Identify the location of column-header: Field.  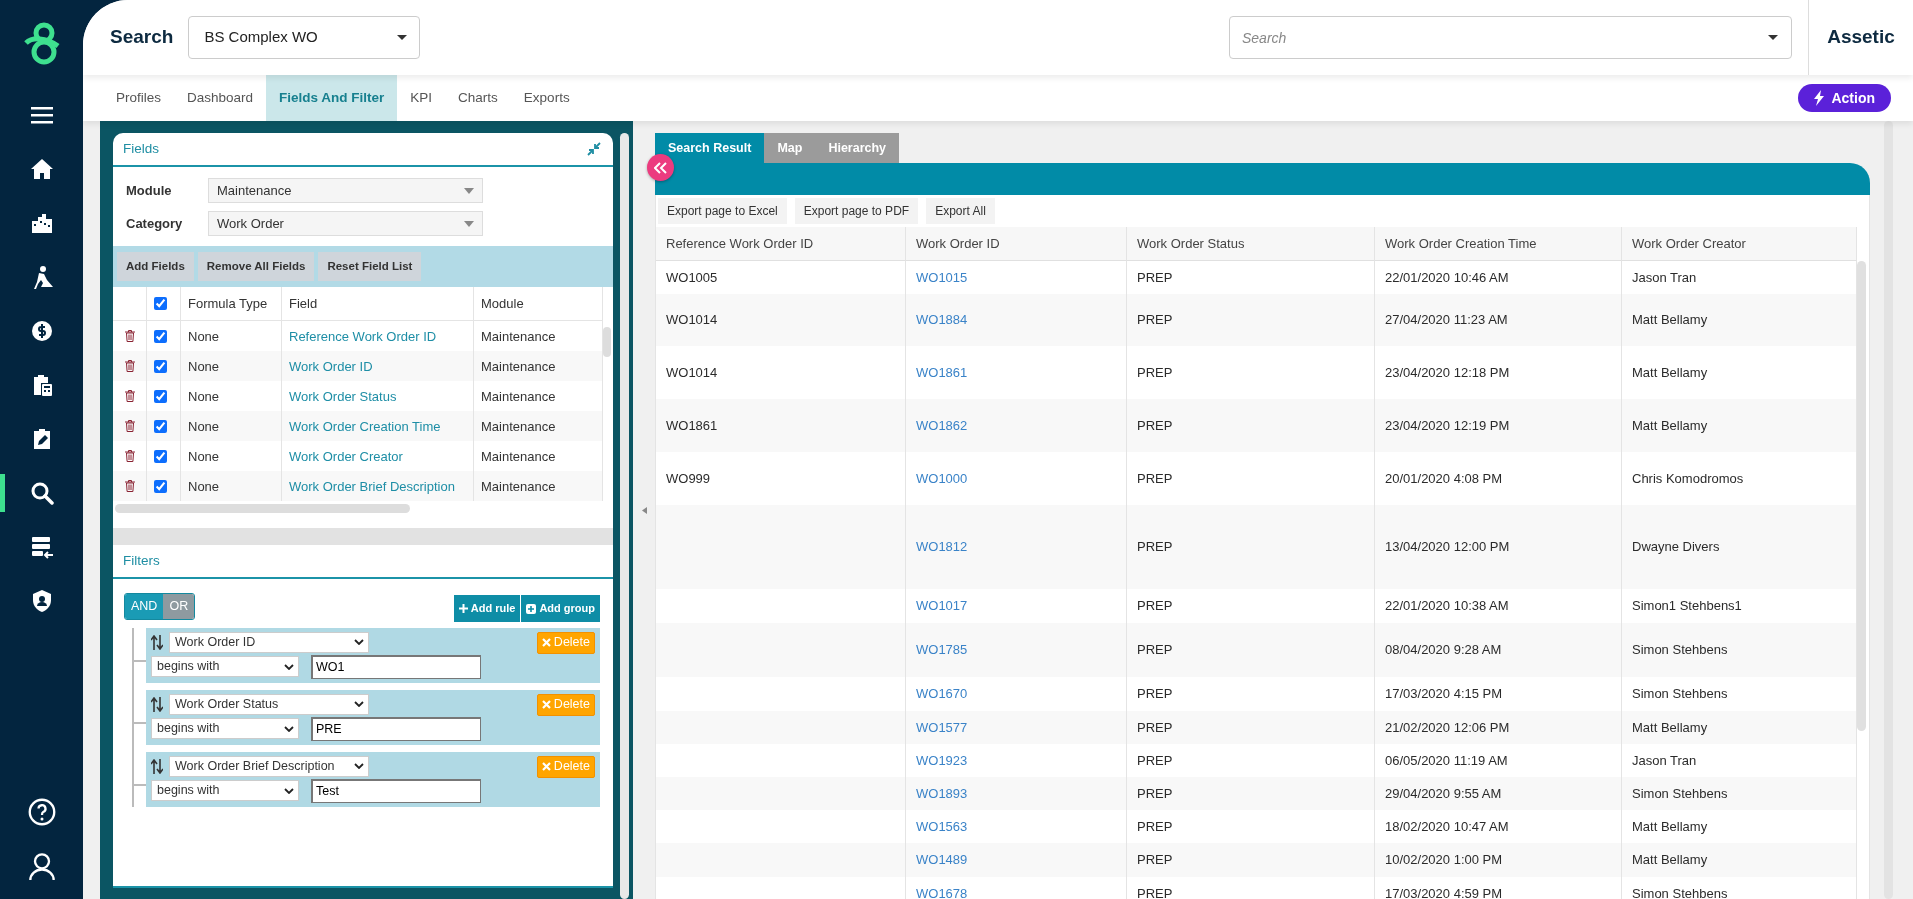
(303, 304).